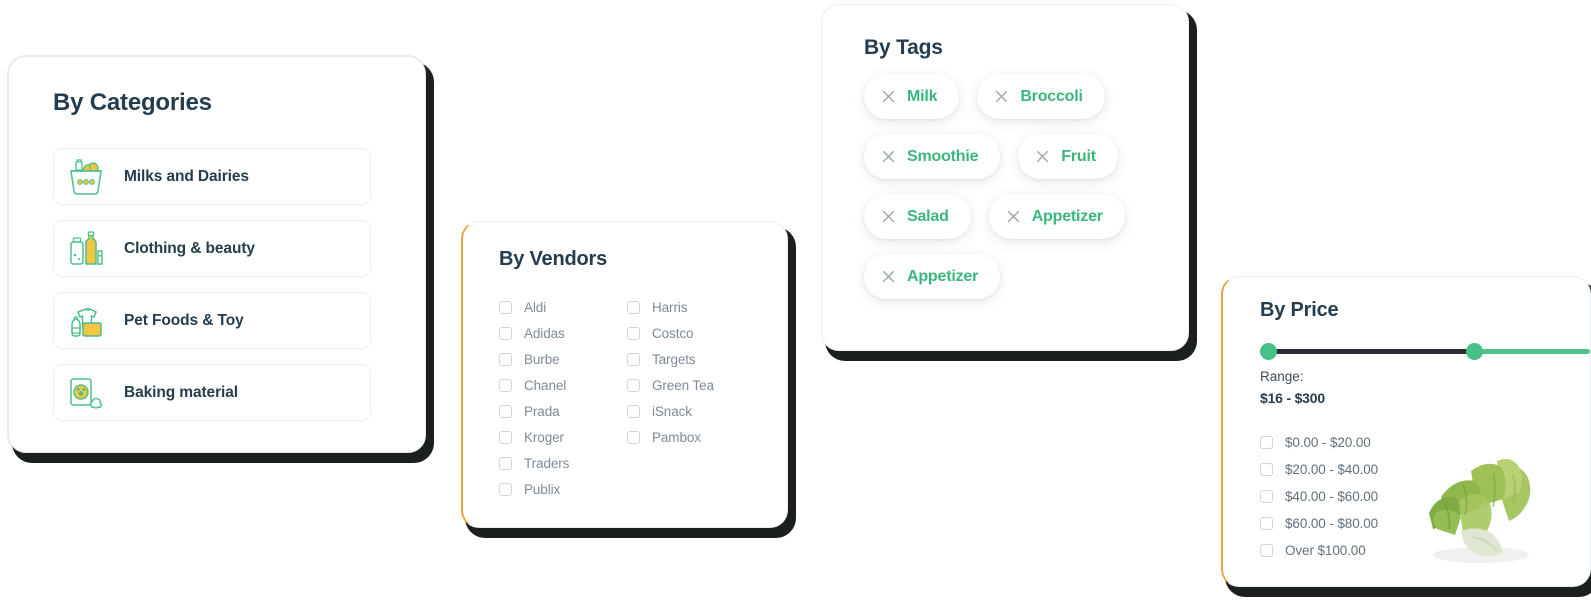 The height and width of the screenshot is (614, 1591). I want to click on vendor-option-traders: Traders, so click(563, 463).